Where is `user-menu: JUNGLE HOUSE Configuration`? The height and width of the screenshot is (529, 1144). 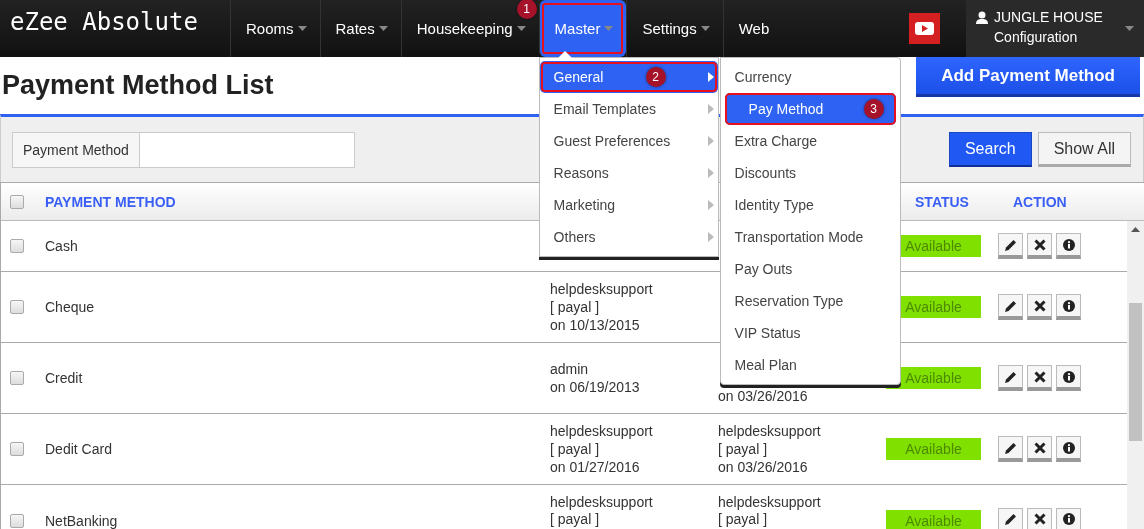
user-menu: JUNGLE HOUSE Configuration is located at coordinates (1055, 28).